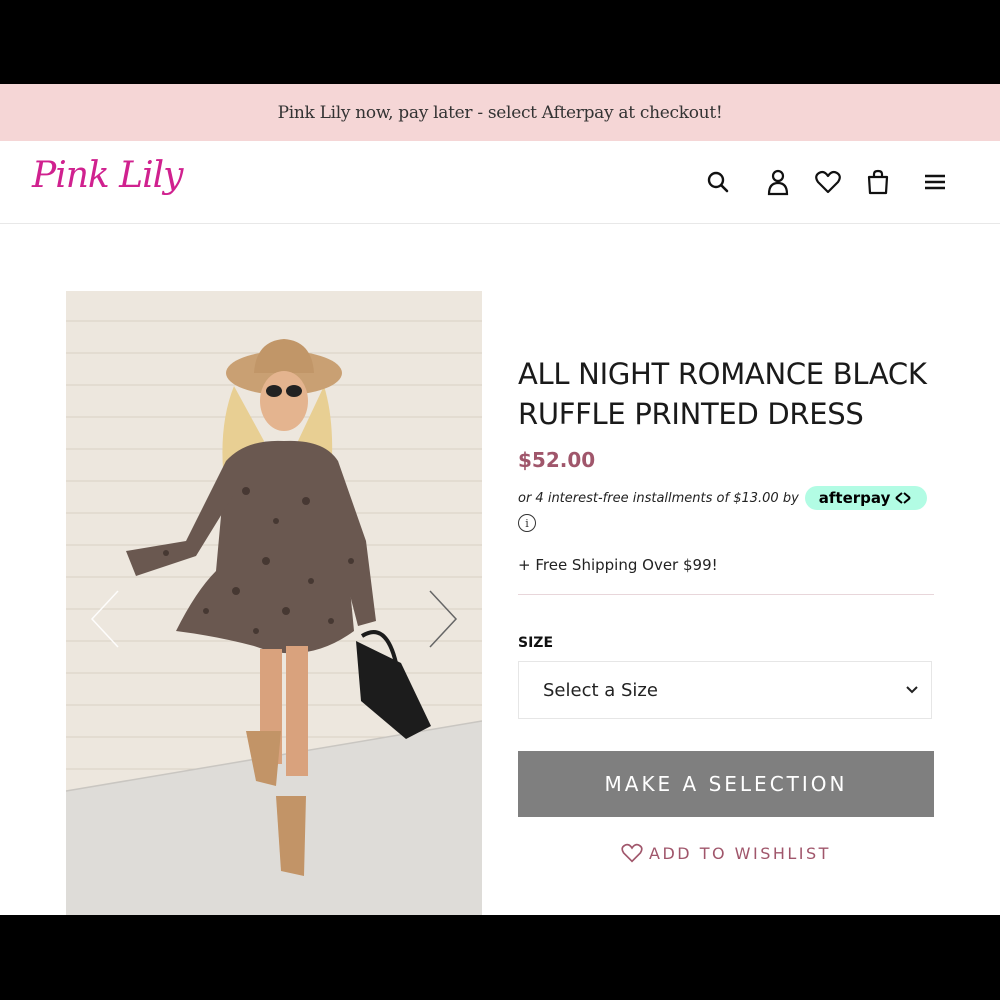  I want to click on chevron-left-icon, so click(105, 619).